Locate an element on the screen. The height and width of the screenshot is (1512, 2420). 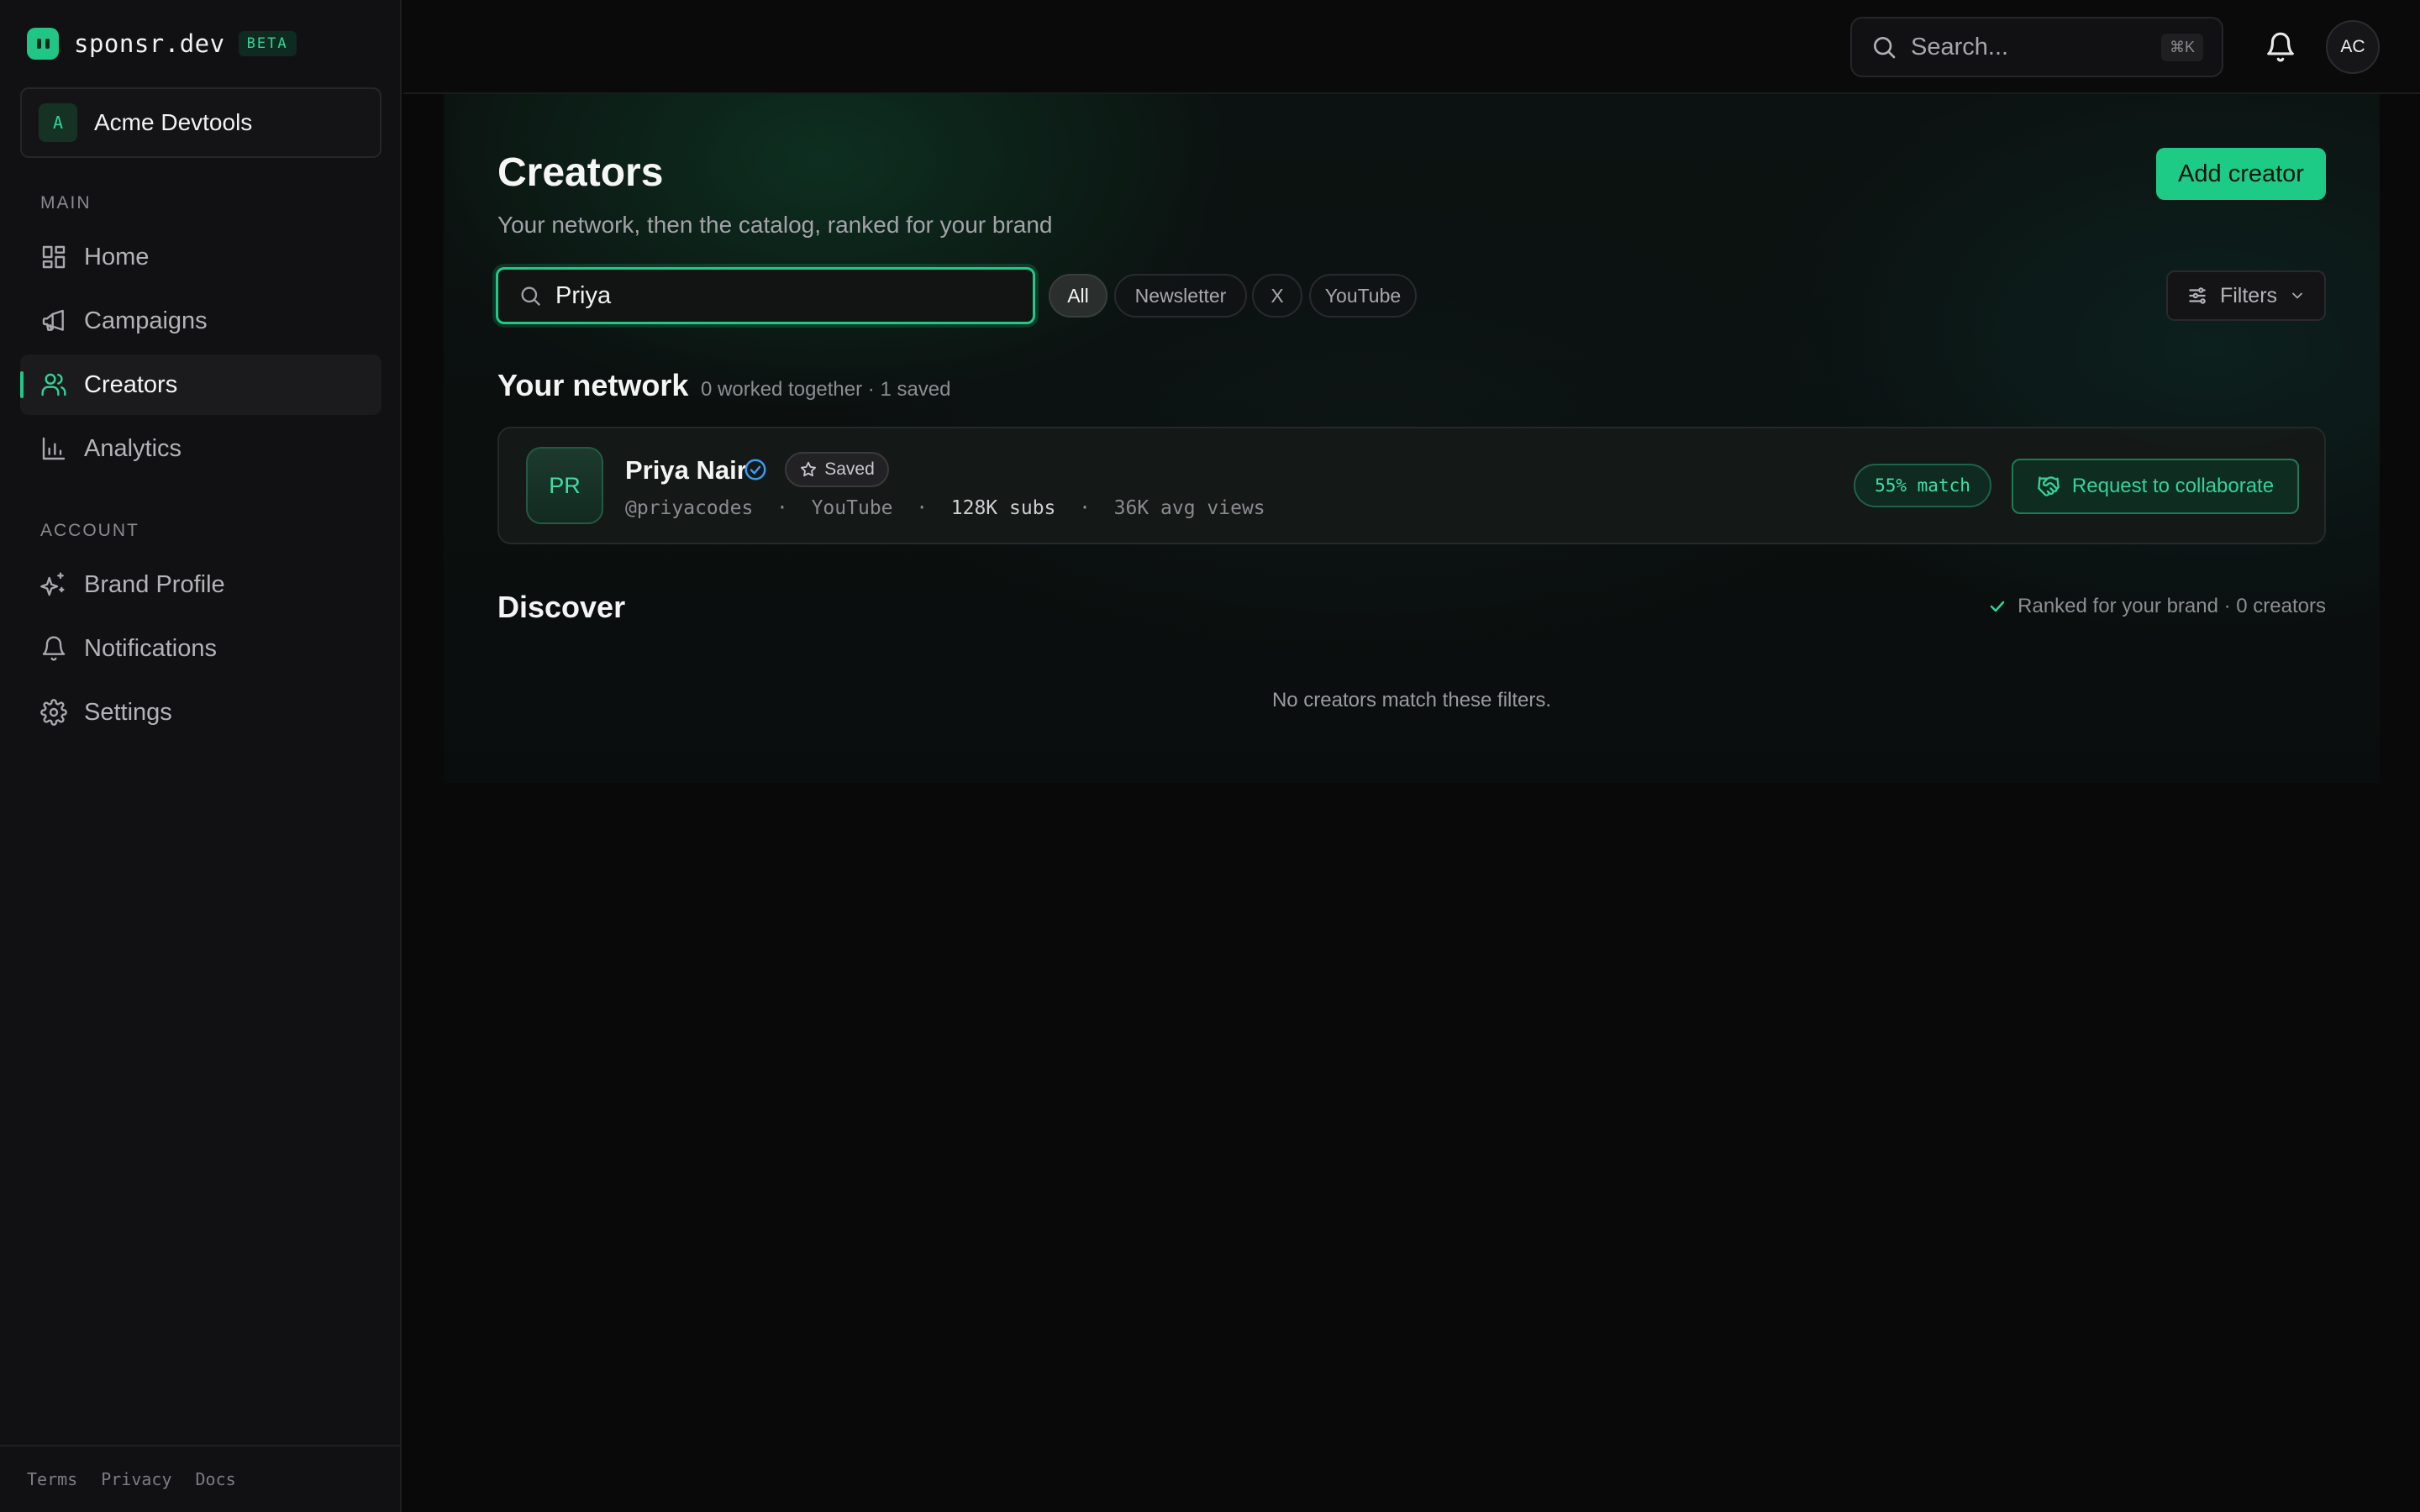
request-collaborate-label: Request to collaborate is located at coordinates (2173, 486).